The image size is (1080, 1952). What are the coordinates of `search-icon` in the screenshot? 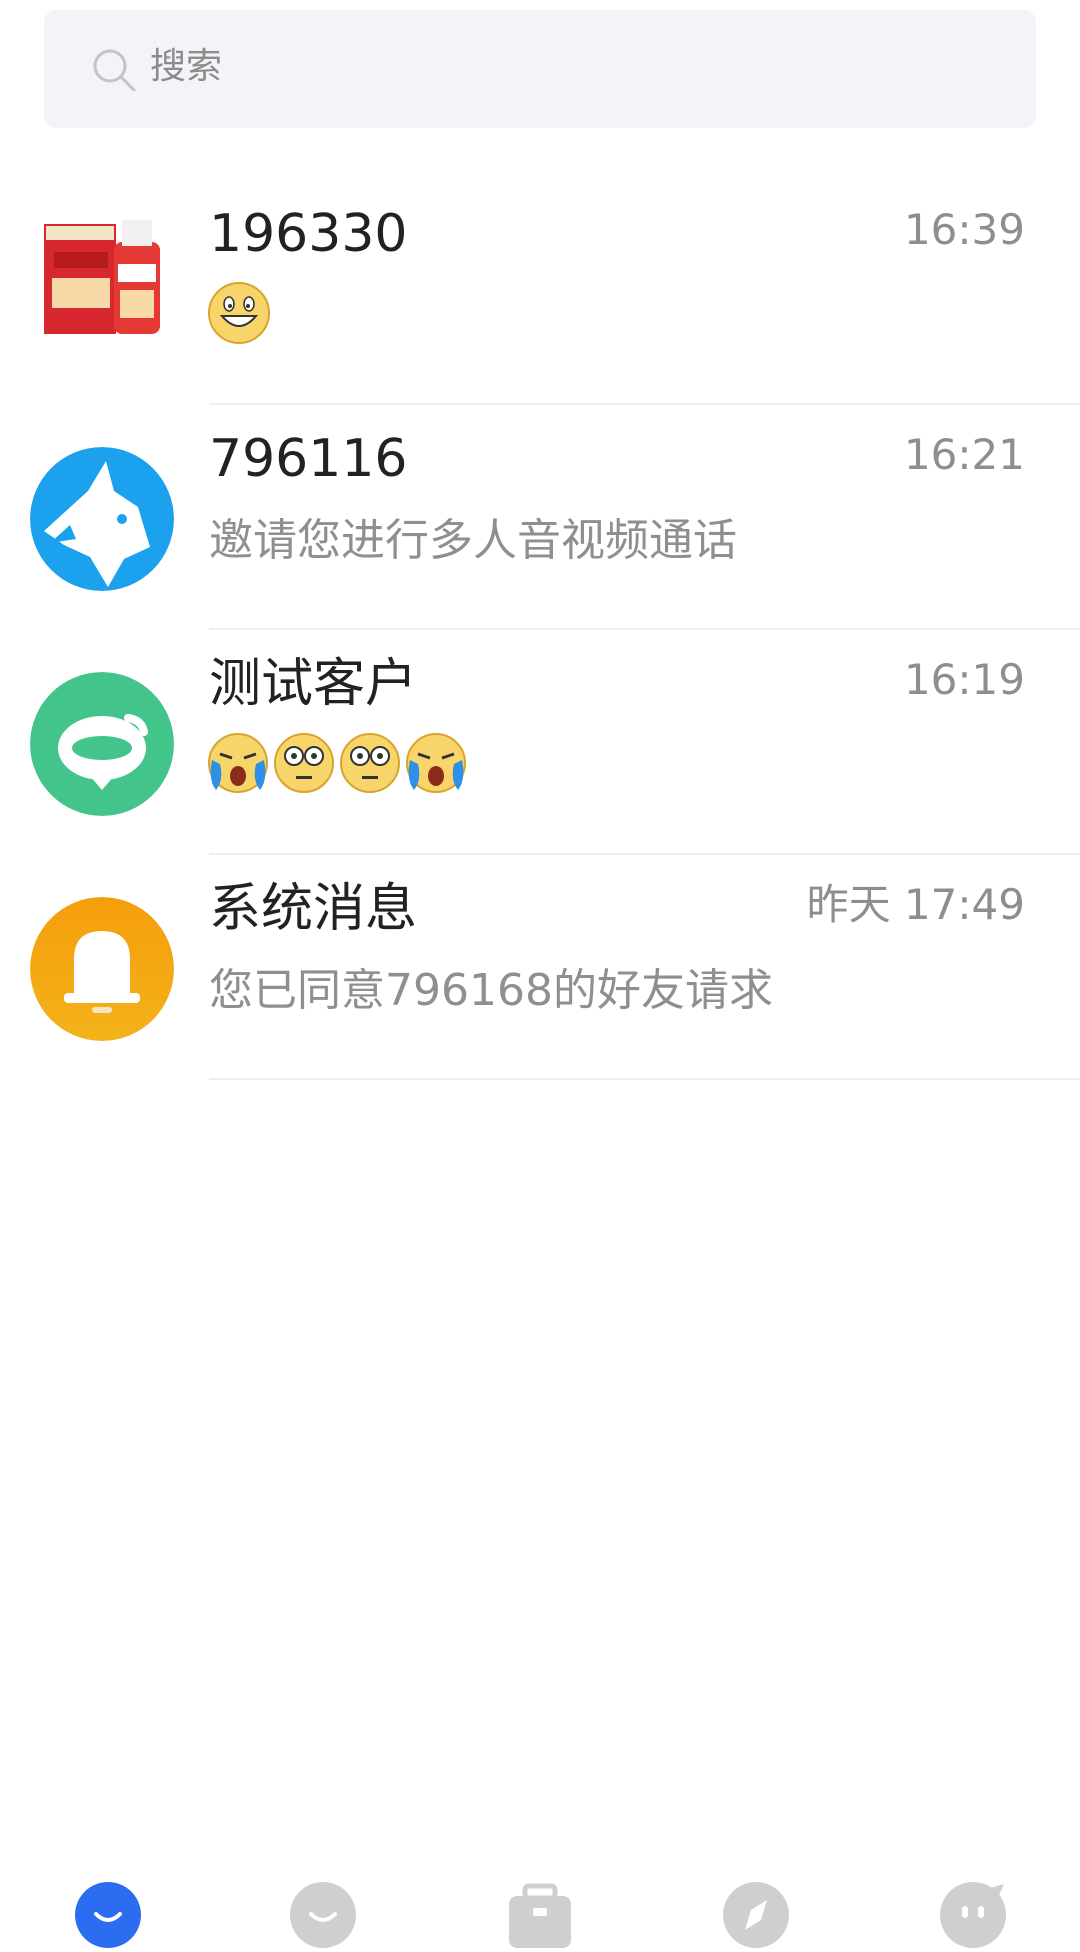 It's located at (114, 70).